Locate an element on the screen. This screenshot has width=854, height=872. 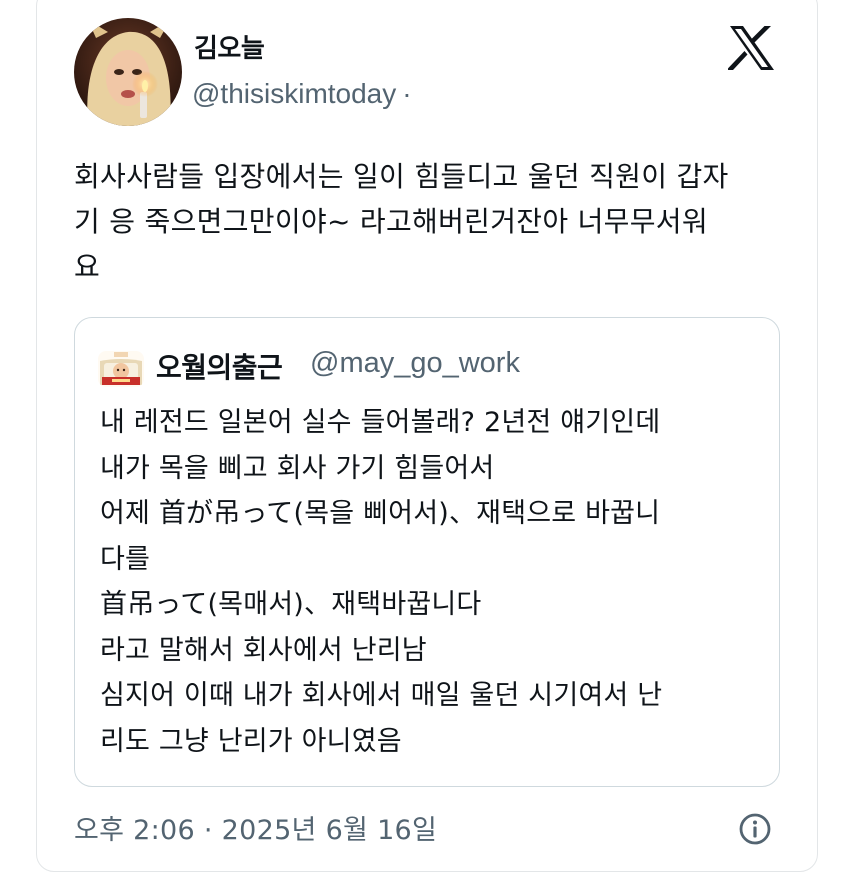
quoted-handle: @may_go_work is located at coordinates (415, 363).